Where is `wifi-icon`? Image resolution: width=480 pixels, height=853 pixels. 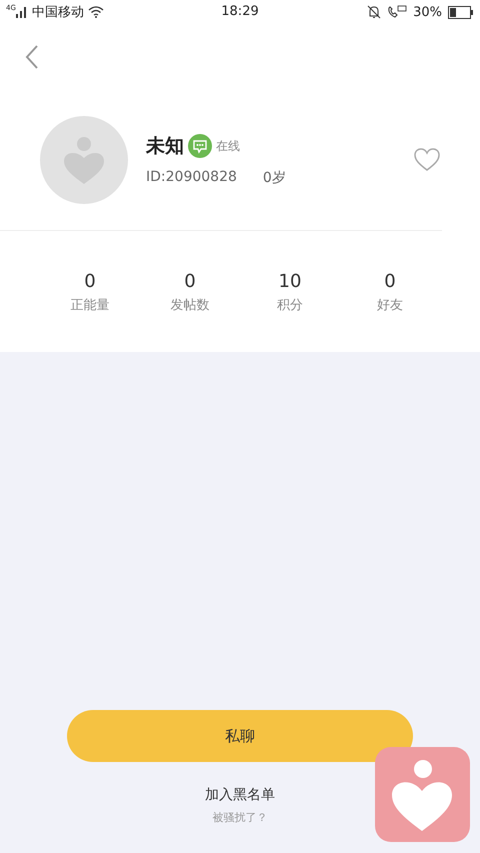 wifi-icon is located at coordinates (96, 12).